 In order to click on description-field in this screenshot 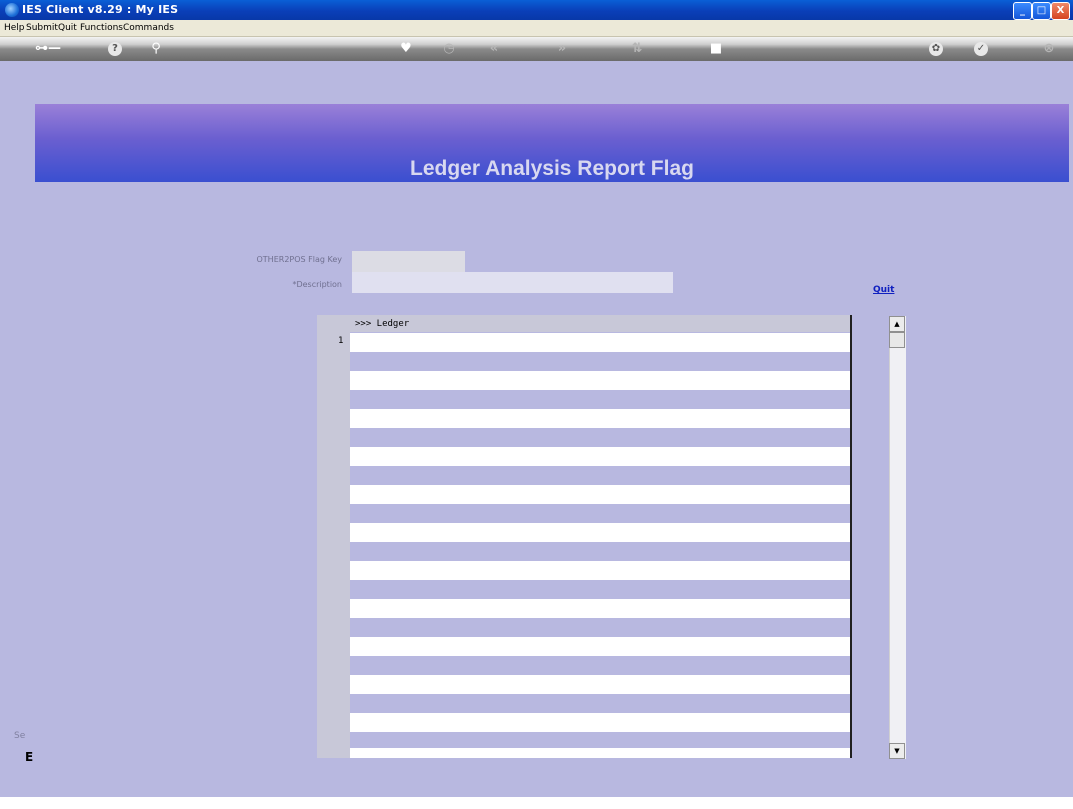, I will do `click(512, 282)`.